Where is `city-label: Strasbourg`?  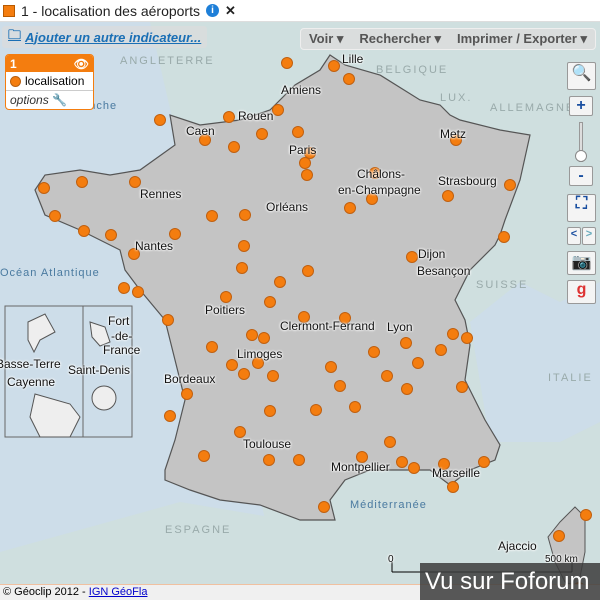
city-label: Strasbourg is located at coordinates (467, 181).